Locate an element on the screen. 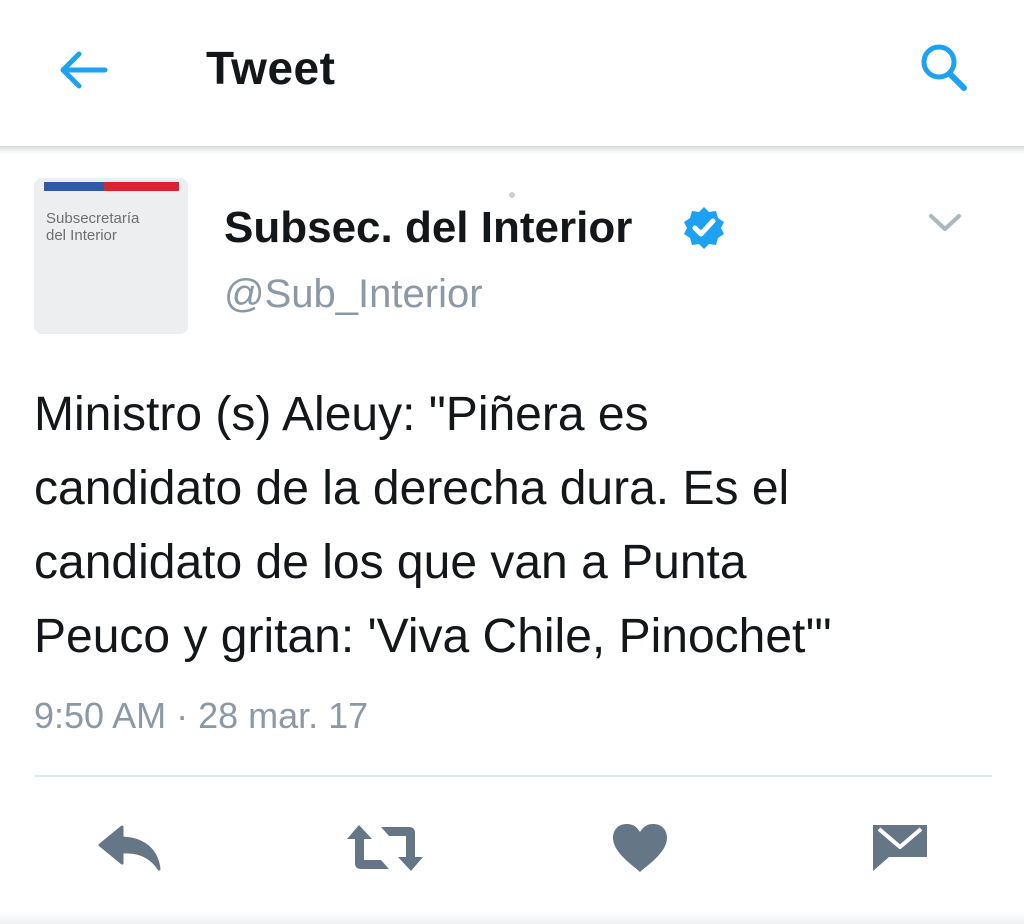  author-name: Subsec. del Interior is located at coordinates (428, 228).